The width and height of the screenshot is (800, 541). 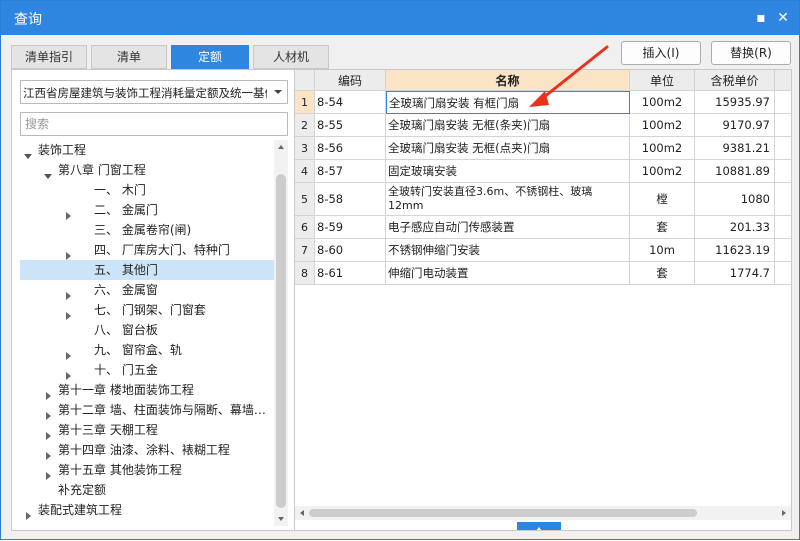 What do you see at coordinates (662, 80) in the screenshot?
I see `column-header-unit: 单位` at bounding box center [662, 80].